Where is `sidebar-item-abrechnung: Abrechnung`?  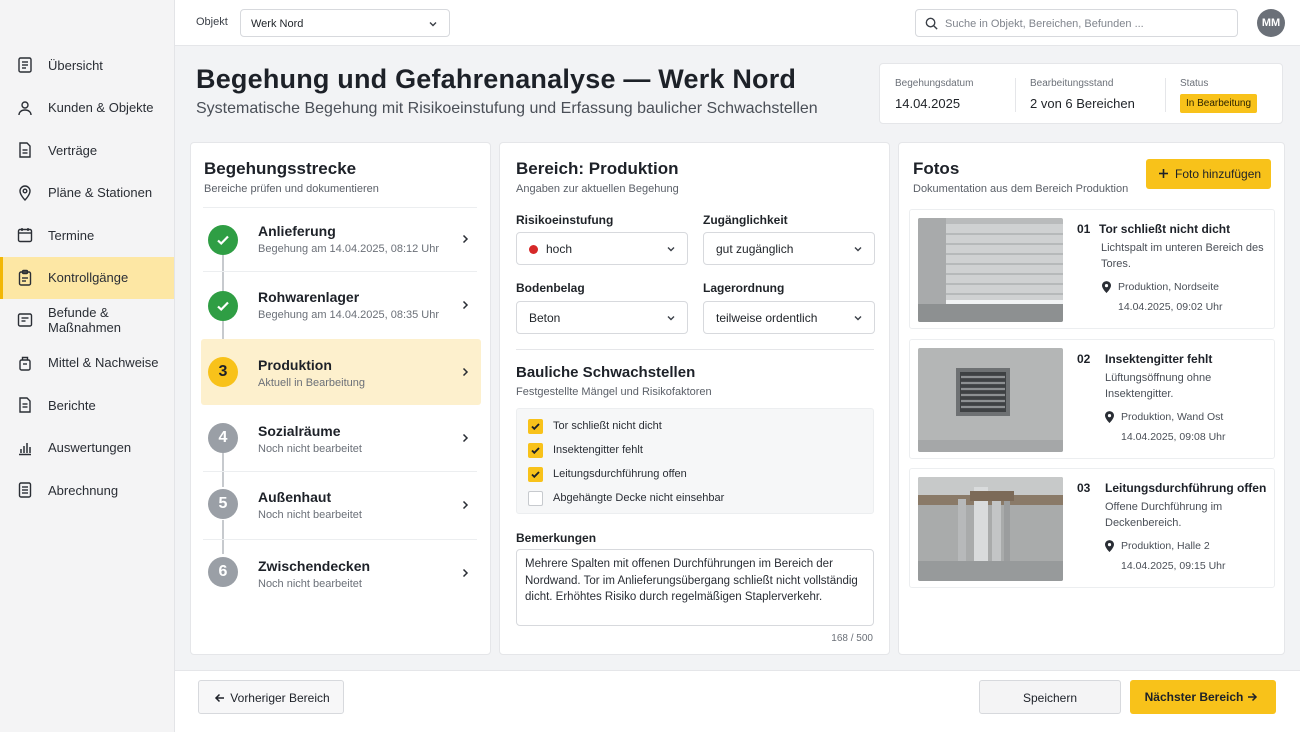 sidebar-item-abrechnung: Abrechnung is located at coordinates (87, 490).